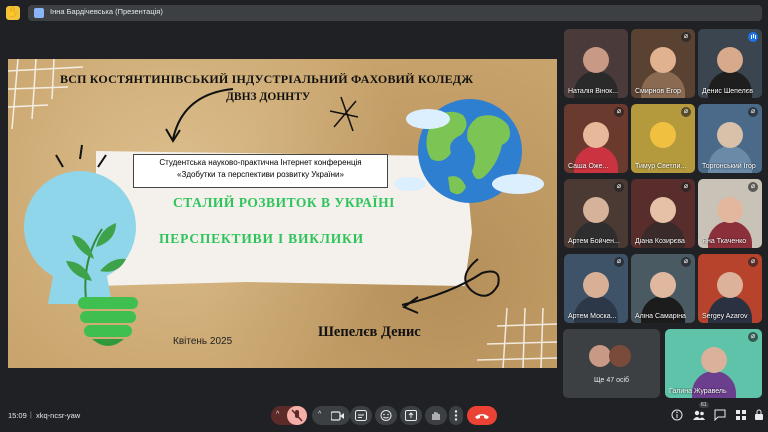  Describe the element at coordinates (660, 316) in the screenshot. I see `participant-name: Аліна Самаріна` at that location.